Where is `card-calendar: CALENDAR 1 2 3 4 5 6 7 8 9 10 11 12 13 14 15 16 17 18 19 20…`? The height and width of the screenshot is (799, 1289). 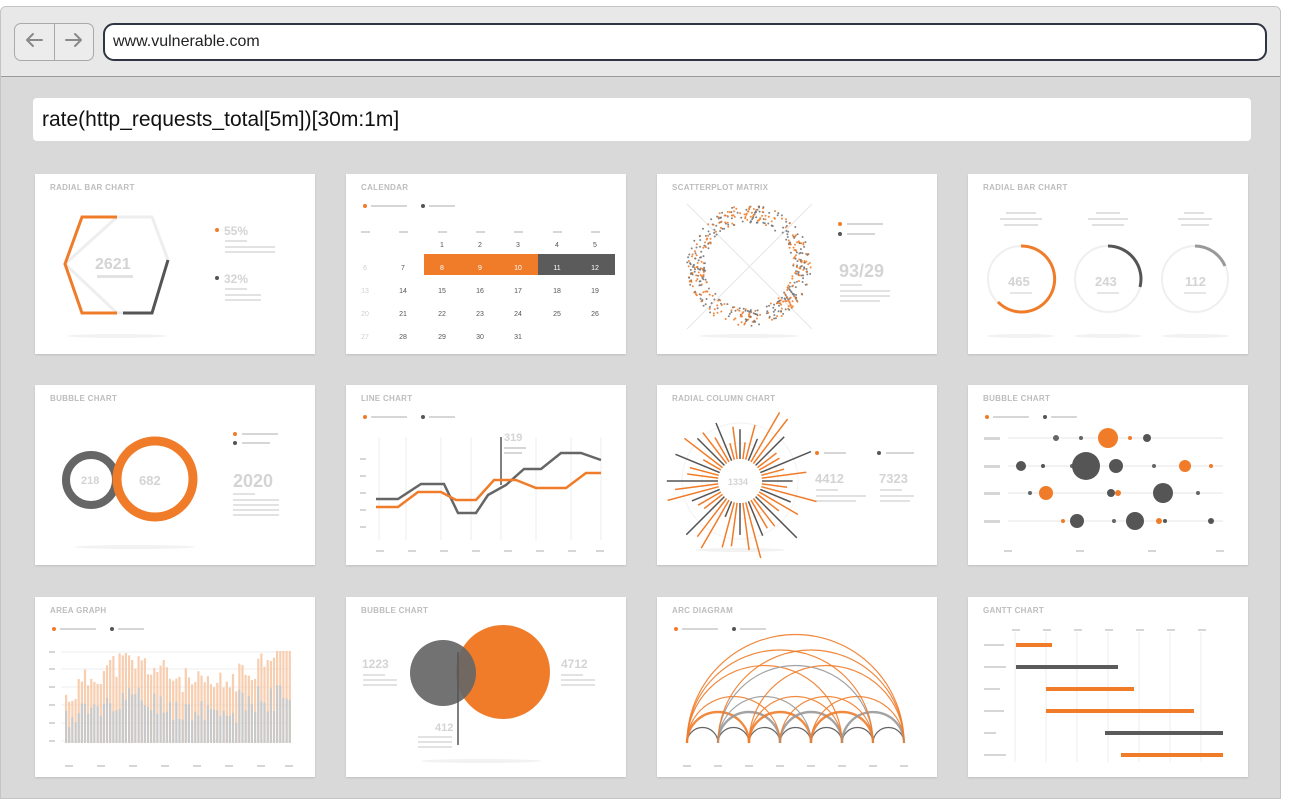 card-calendar: CALENDAR 1 2 3 4 5 6 7 8 9 10 11 12 13 14 15 16 17 18 19 20… is located at coordinates (486, 264).